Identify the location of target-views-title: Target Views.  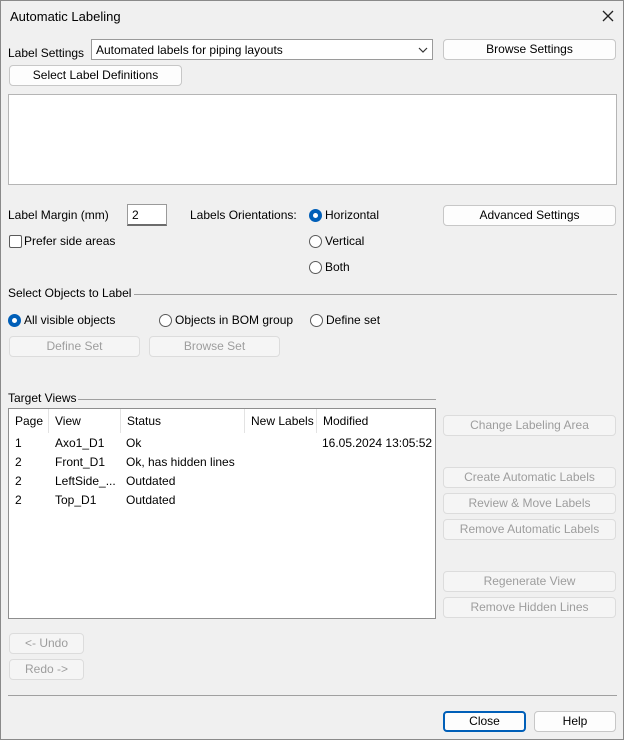
(42, 398).